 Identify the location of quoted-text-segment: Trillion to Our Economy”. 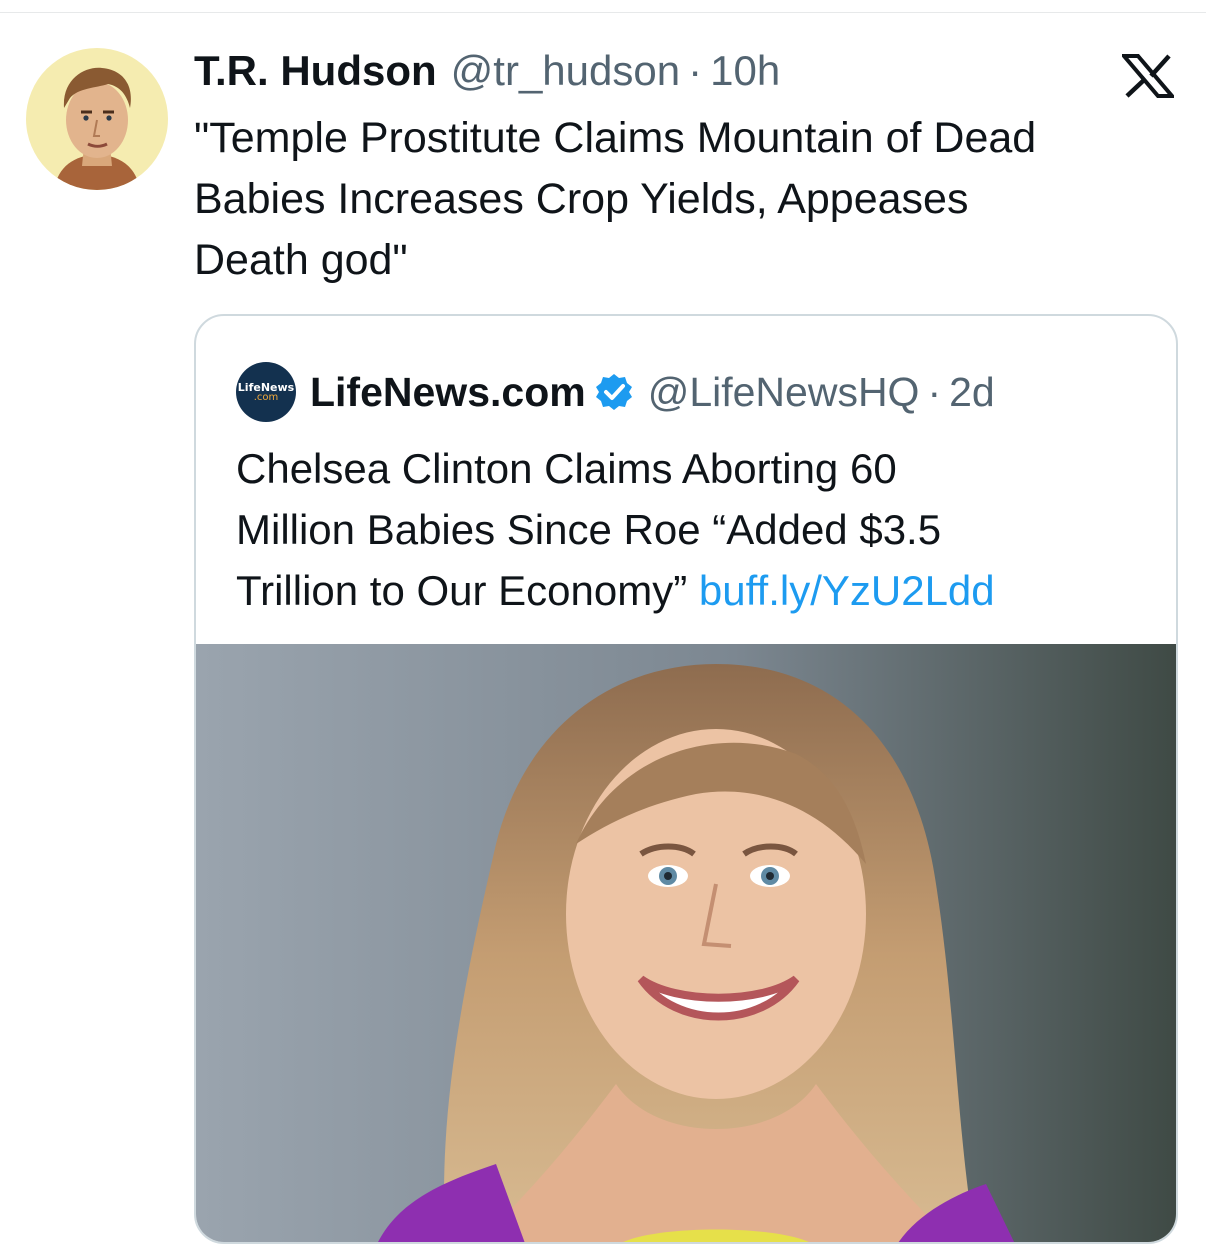
(467, 590).